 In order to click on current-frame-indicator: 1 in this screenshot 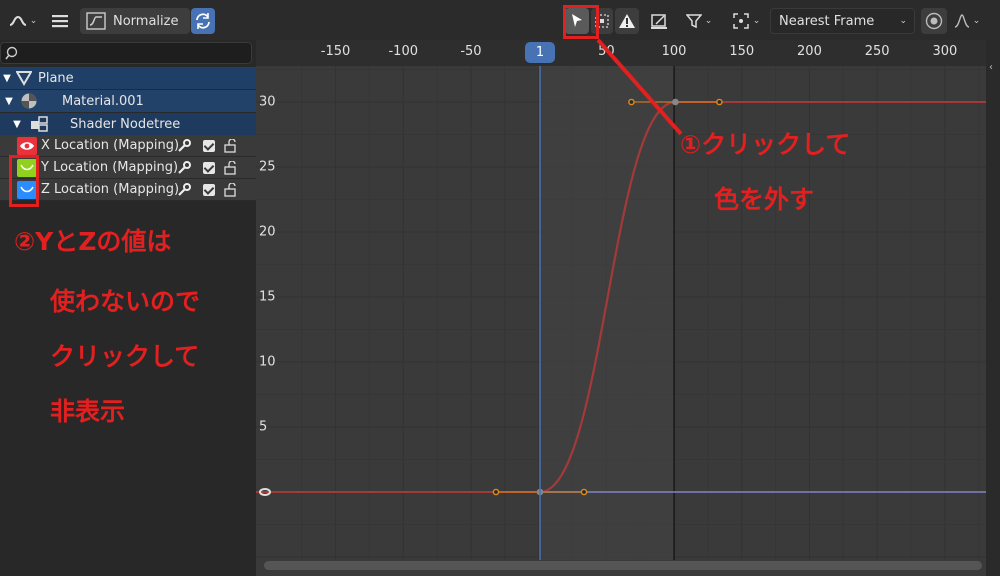, I will do `click(540, 52)`.